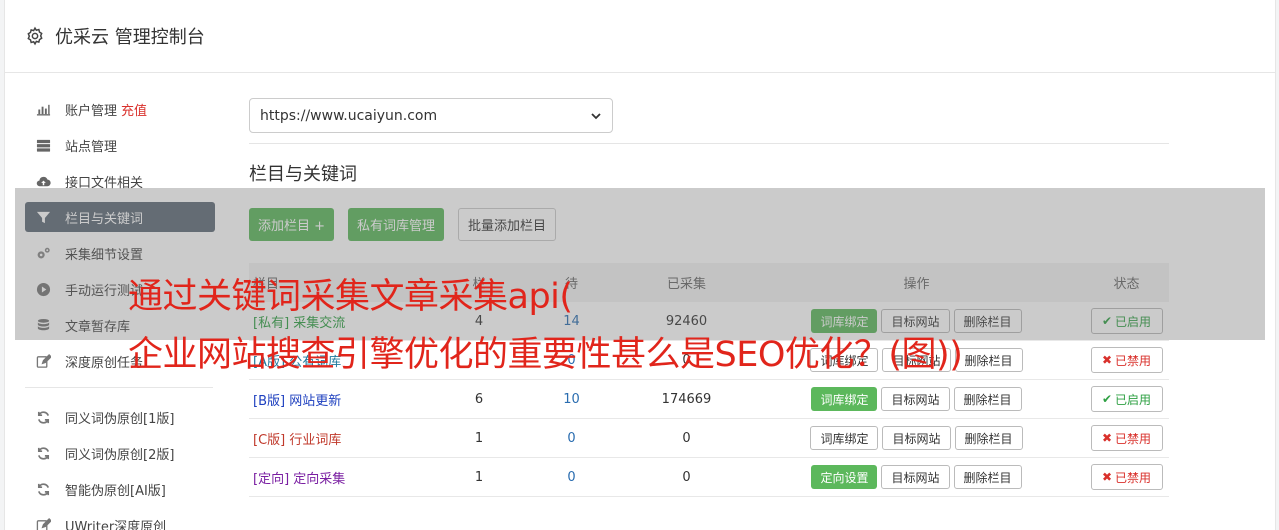  I want to click on cloud-upload-icon, so click(43, 181).